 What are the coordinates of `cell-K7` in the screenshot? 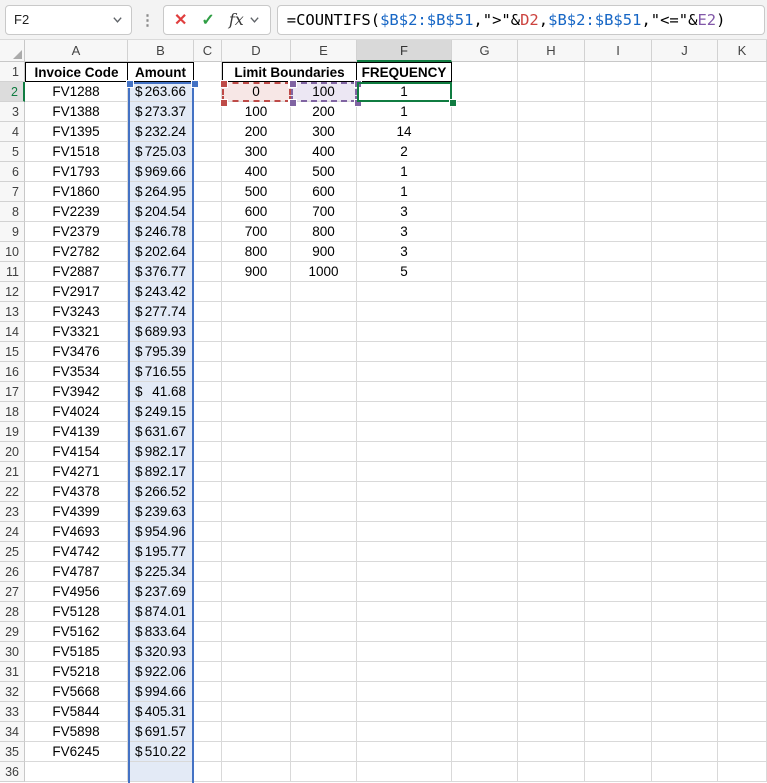 It's located at (742, 192).